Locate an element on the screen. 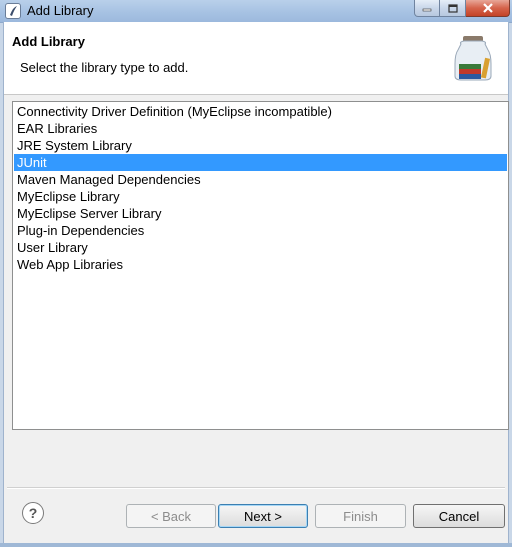 This screenshot has width=512, height=547. list-item: MyEclipse Library is located at coordinates (260, 196).